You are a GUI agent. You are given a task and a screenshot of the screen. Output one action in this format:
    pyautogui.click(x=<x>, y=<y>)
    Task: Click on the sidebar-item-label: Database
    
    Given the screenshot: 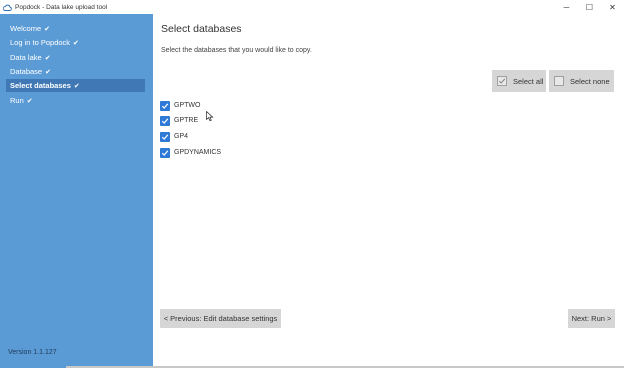 What is the action you would take?
    pyautogui.click(x=26, y=71)
    